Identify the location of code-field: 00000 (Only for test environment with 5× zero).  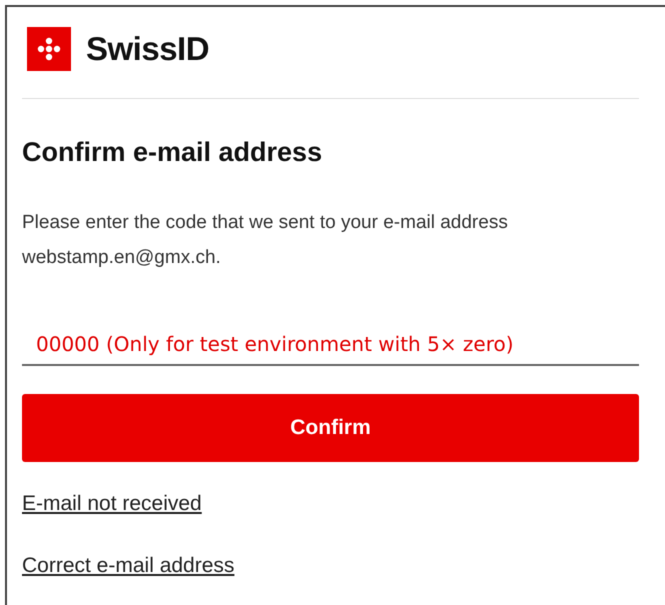
(330, 347).